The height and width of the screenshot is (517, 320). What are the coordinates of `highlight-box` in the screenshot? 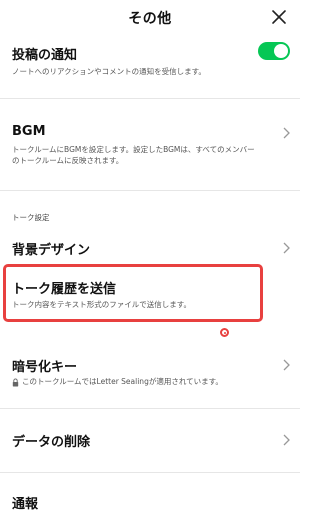 It's located at (133, 293).